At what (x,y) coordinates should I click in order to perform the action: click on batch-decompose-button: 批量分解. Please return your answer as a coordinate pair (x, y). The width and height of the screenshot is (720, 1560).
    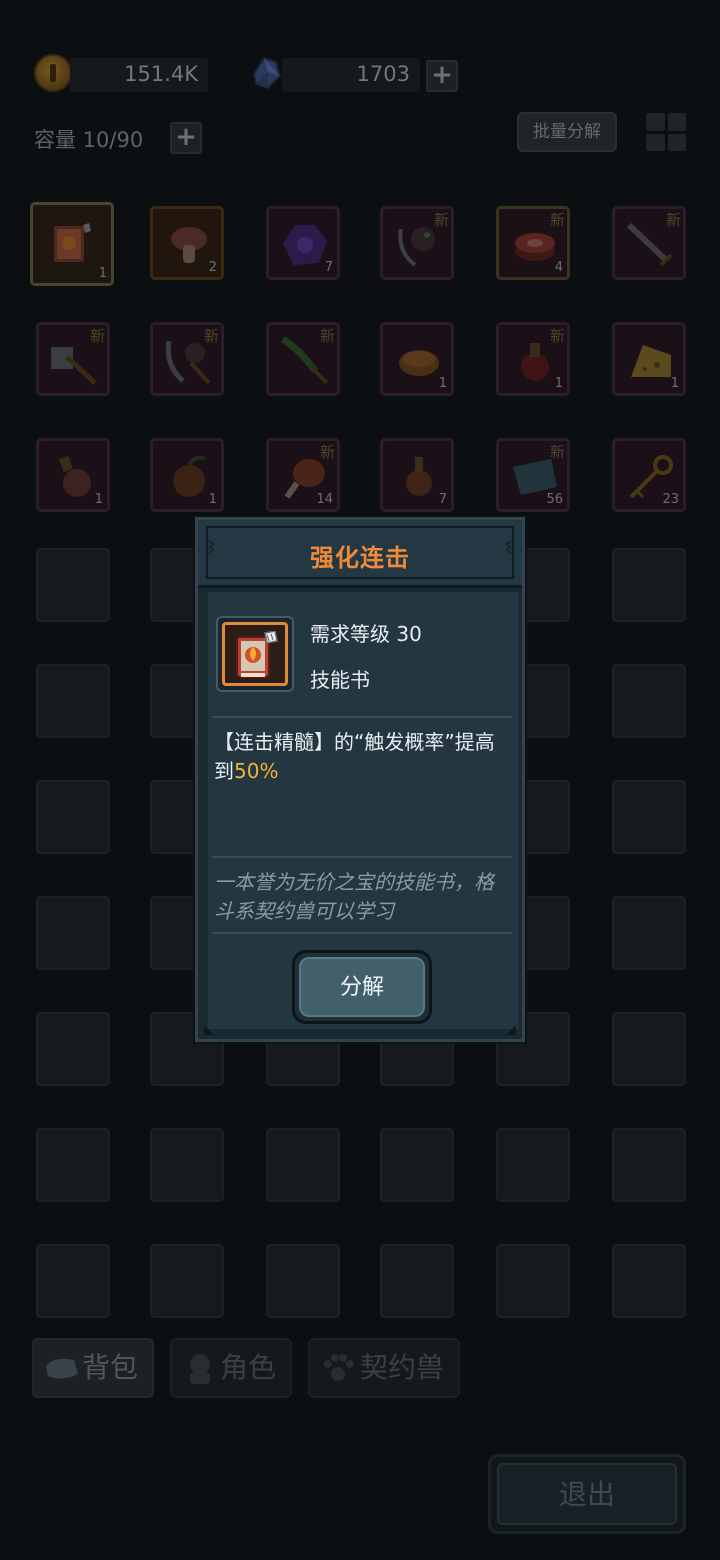
    Looking at the image, I should click on (567, 132).